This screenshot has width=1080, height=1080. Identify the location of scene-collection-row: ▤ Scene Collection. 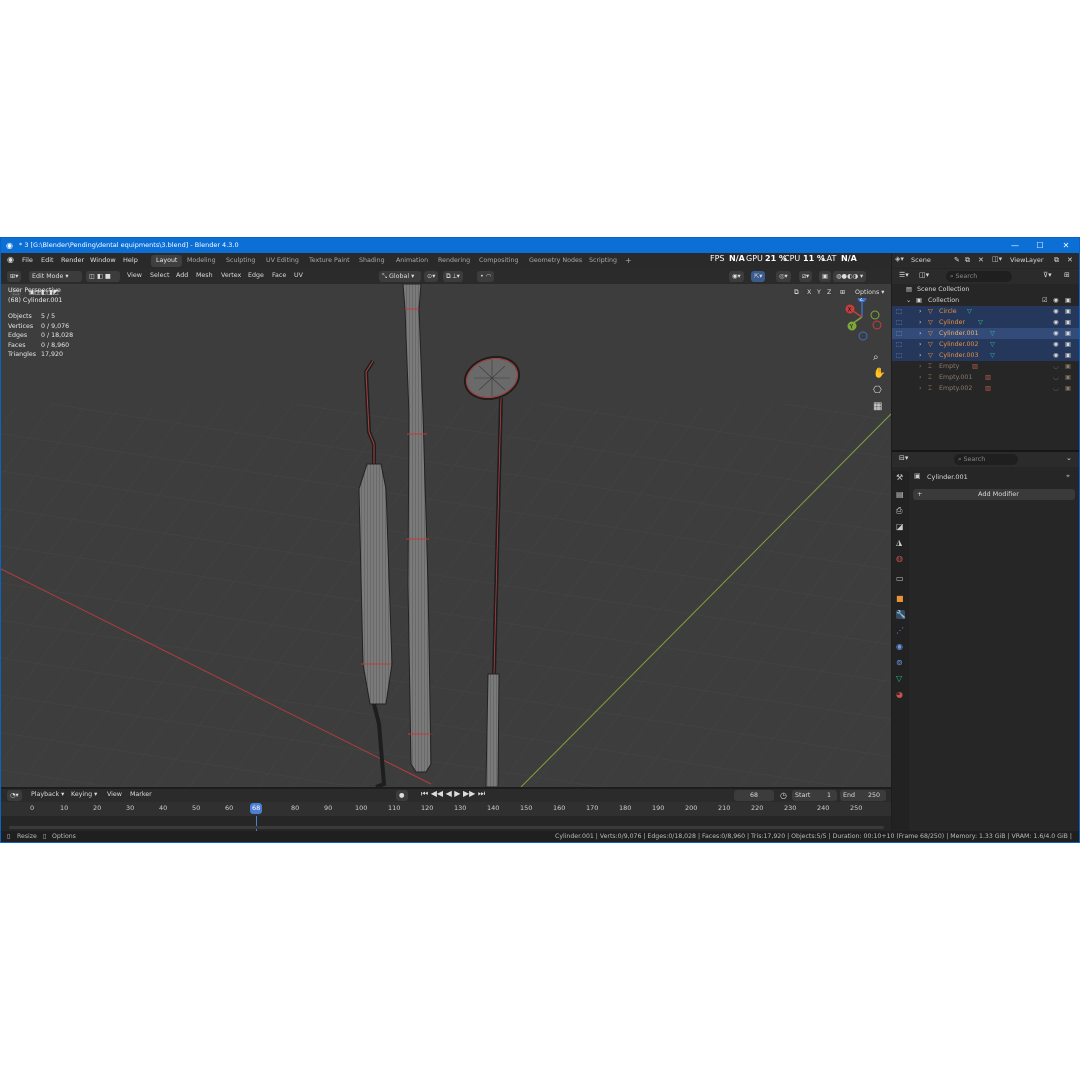
(985, 289).